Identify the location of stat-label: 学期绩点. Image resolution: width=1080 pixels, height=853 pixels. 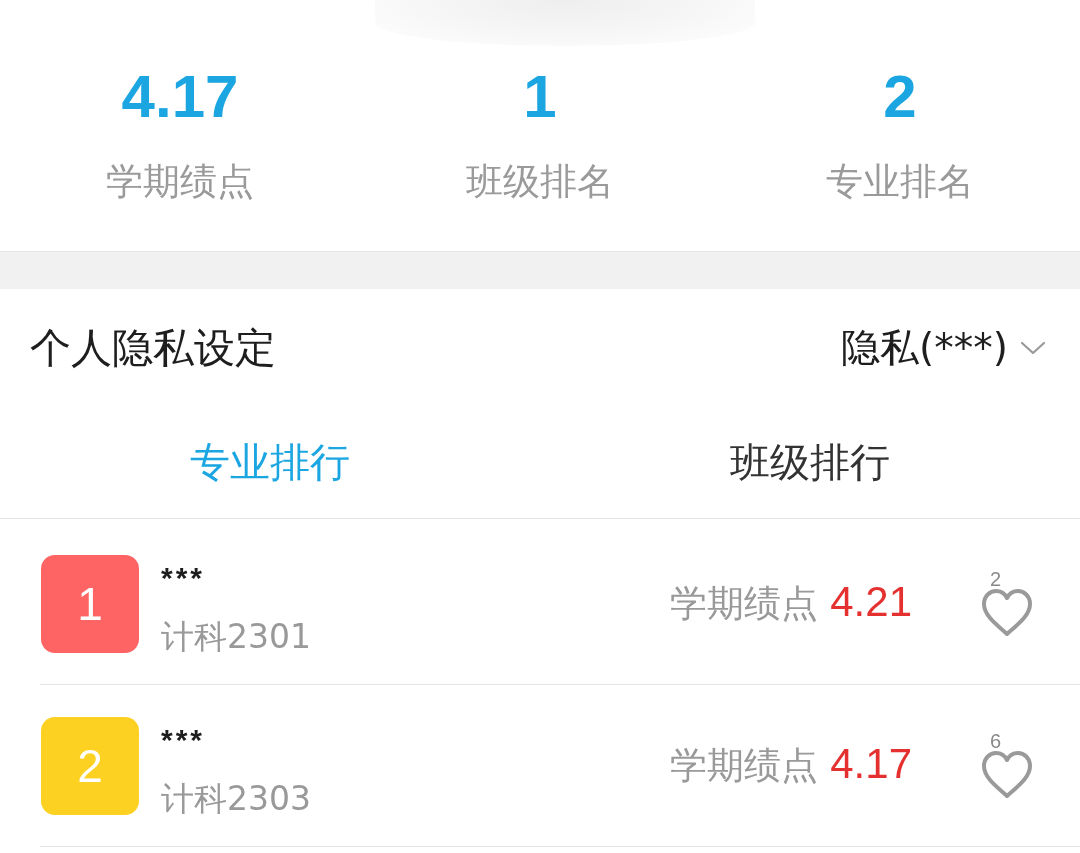
(180, 182).